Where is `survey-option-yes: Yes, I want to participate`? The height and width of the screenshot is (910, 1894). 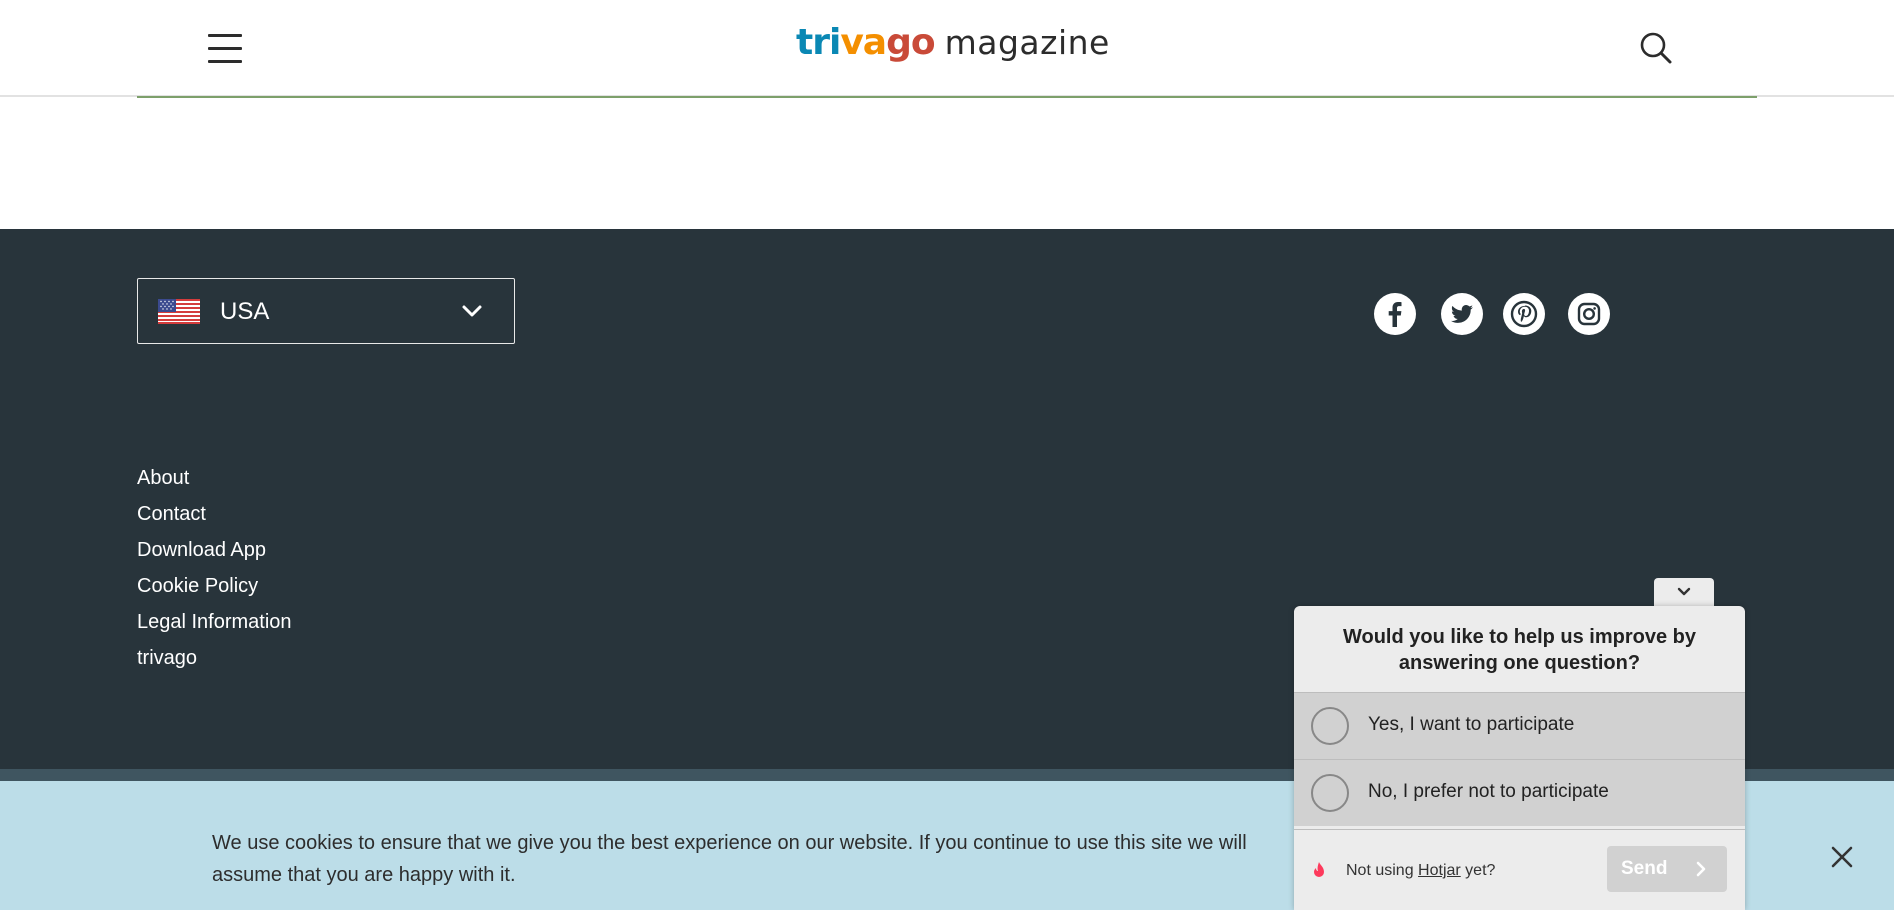 survey-option-yes: Yes, I want to participate is located at coordinates (1519, 725).